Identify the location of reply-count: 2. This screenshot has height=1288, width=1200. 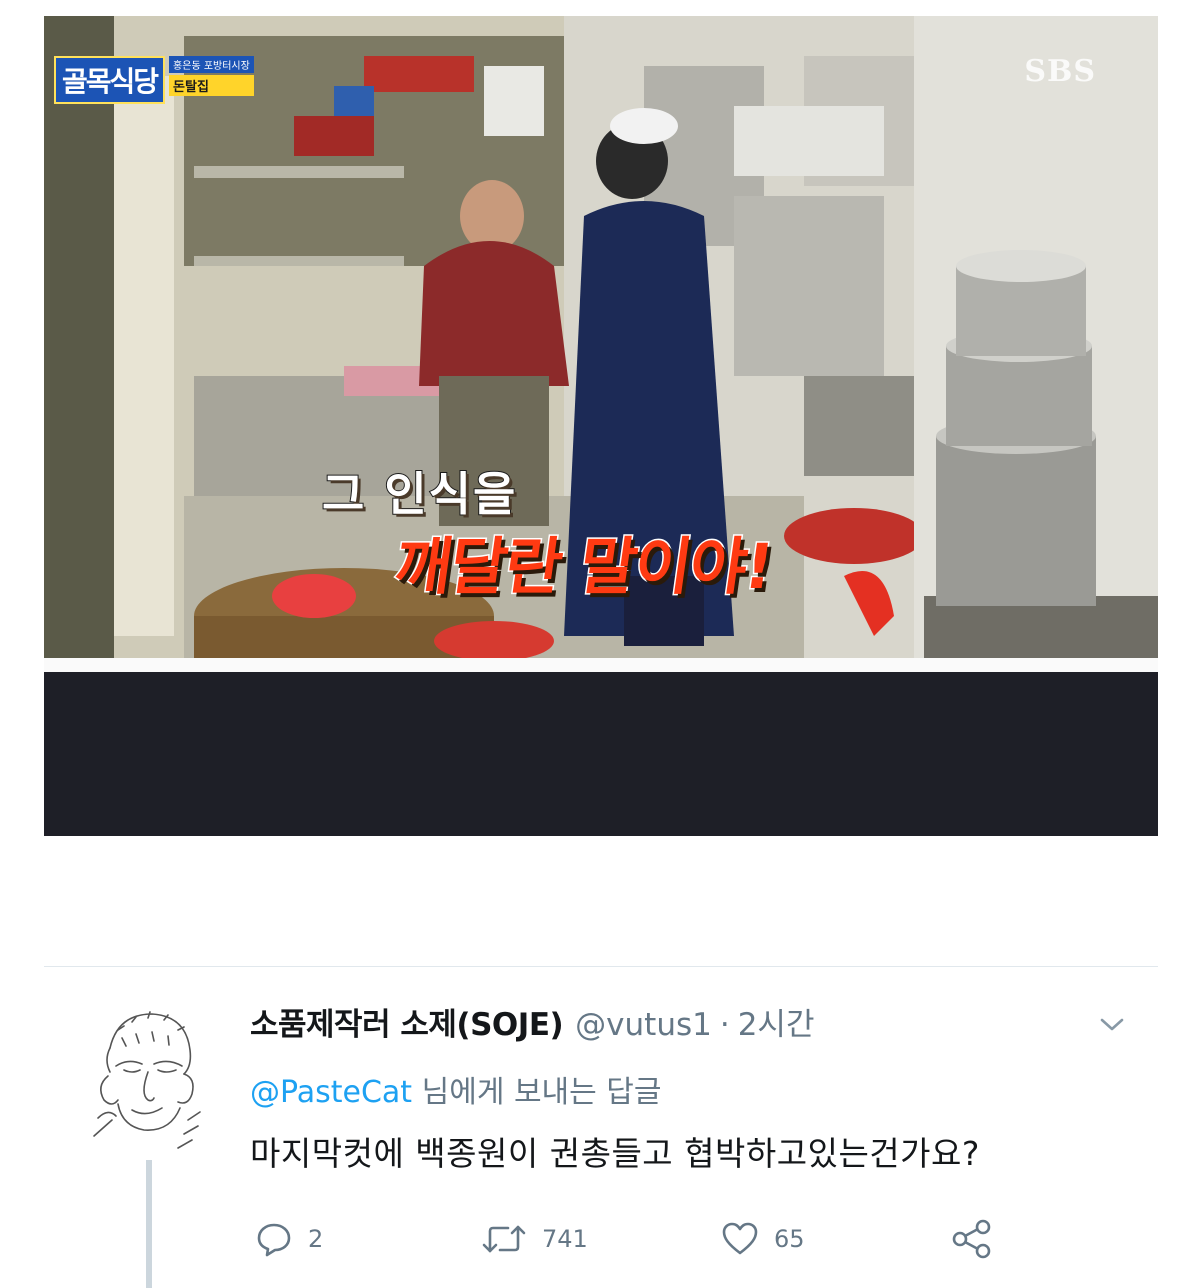
(316, 1239).